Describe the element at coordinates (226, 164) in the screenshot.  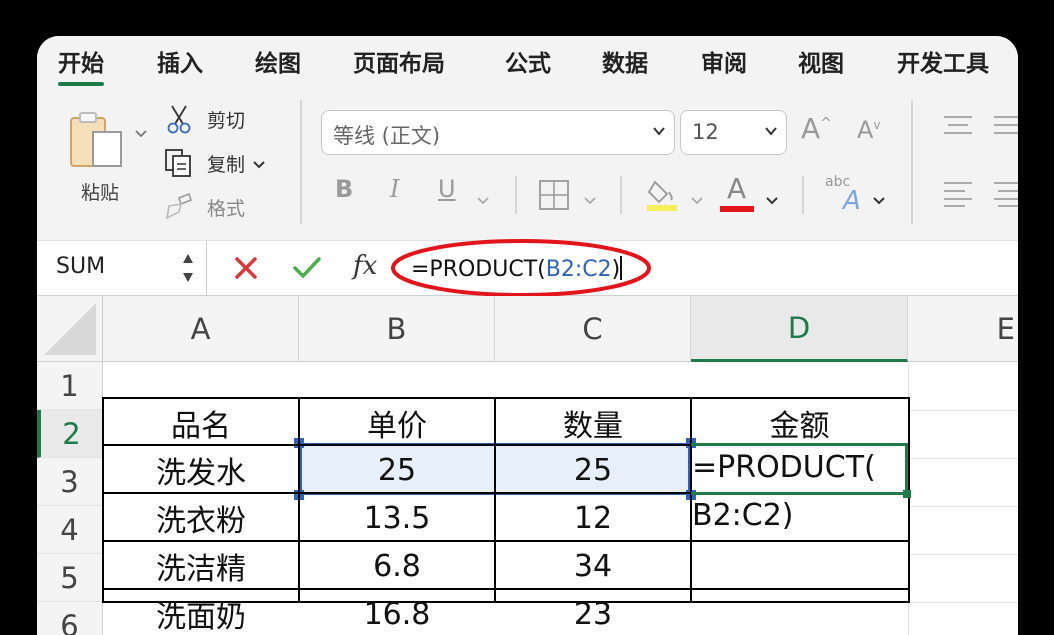
I see `copy-label: 复制` at that location.